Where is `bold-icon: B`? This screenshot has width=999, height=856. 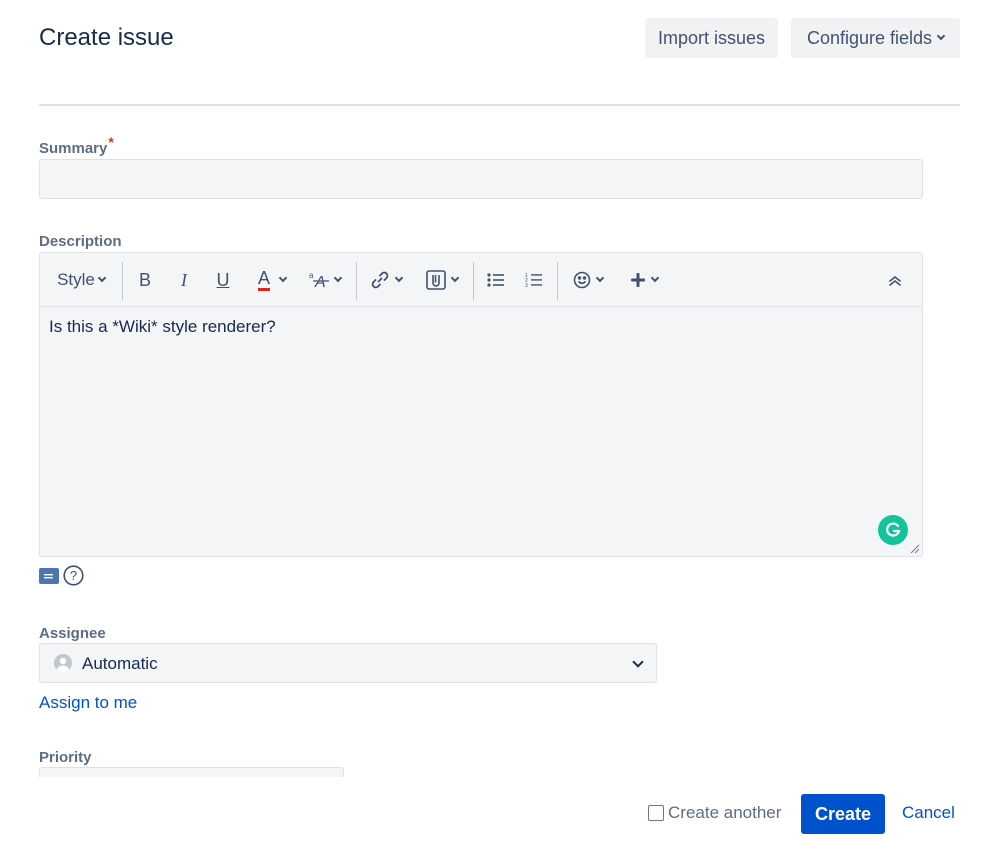
bold-icon: B is located at coordinates (144, 279).